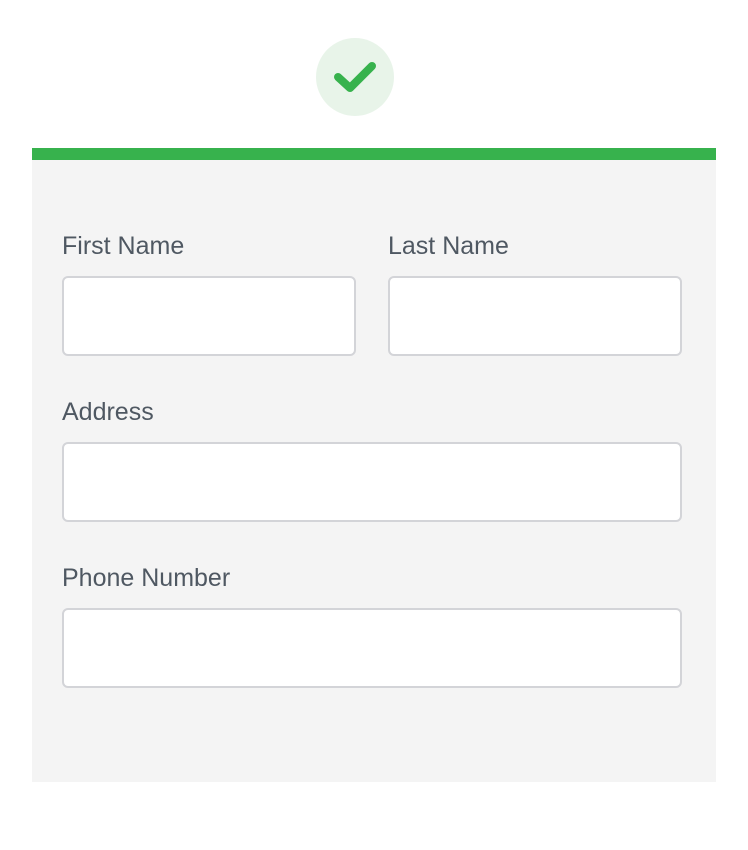 The width and height of the screenshot is (748, 850). Describe the element at coordinates (146, 578) in the screenshot. I see `phone-number-label: Phone Number` at that location.